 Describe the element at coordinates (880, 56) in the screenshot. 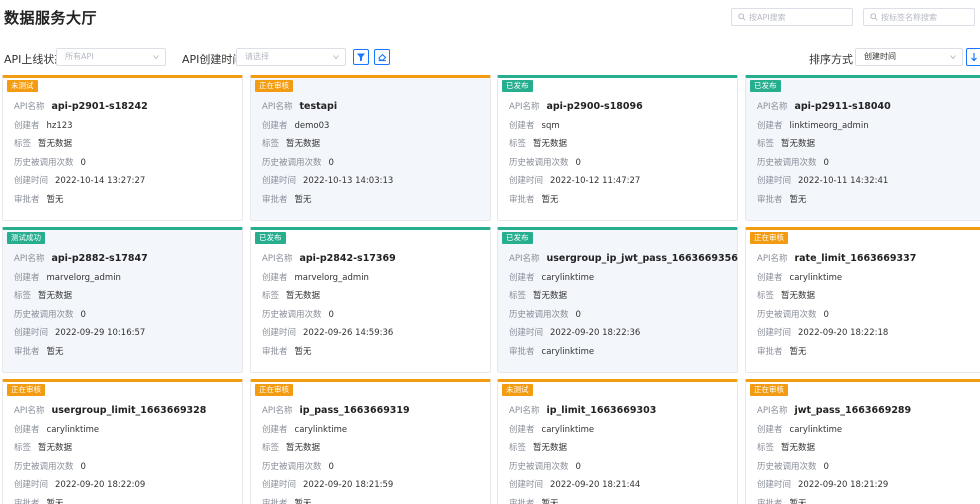

I see `sort-select-value: 创建时间` at that location.